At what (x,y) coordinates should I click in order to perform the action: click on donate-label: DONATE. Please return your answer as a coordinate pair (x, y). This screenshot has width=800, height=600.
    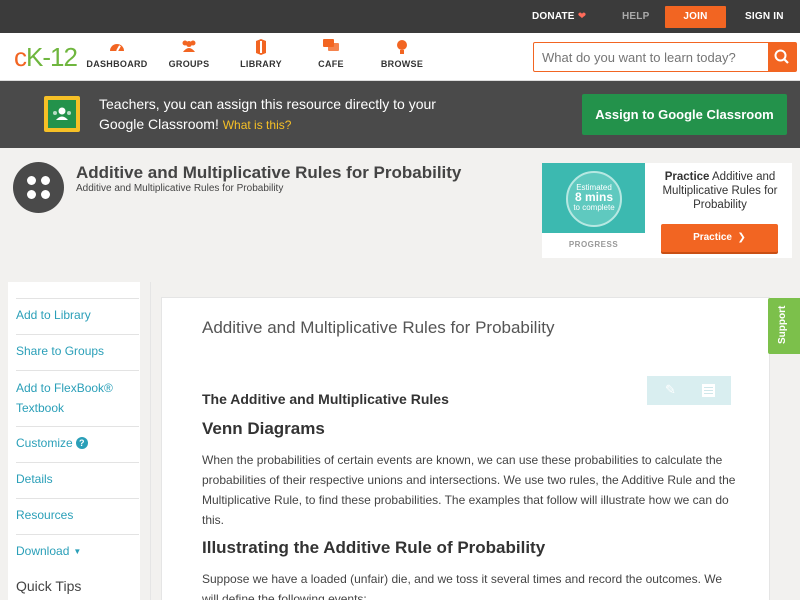
    Looking at the image, I should click on (553, 16).